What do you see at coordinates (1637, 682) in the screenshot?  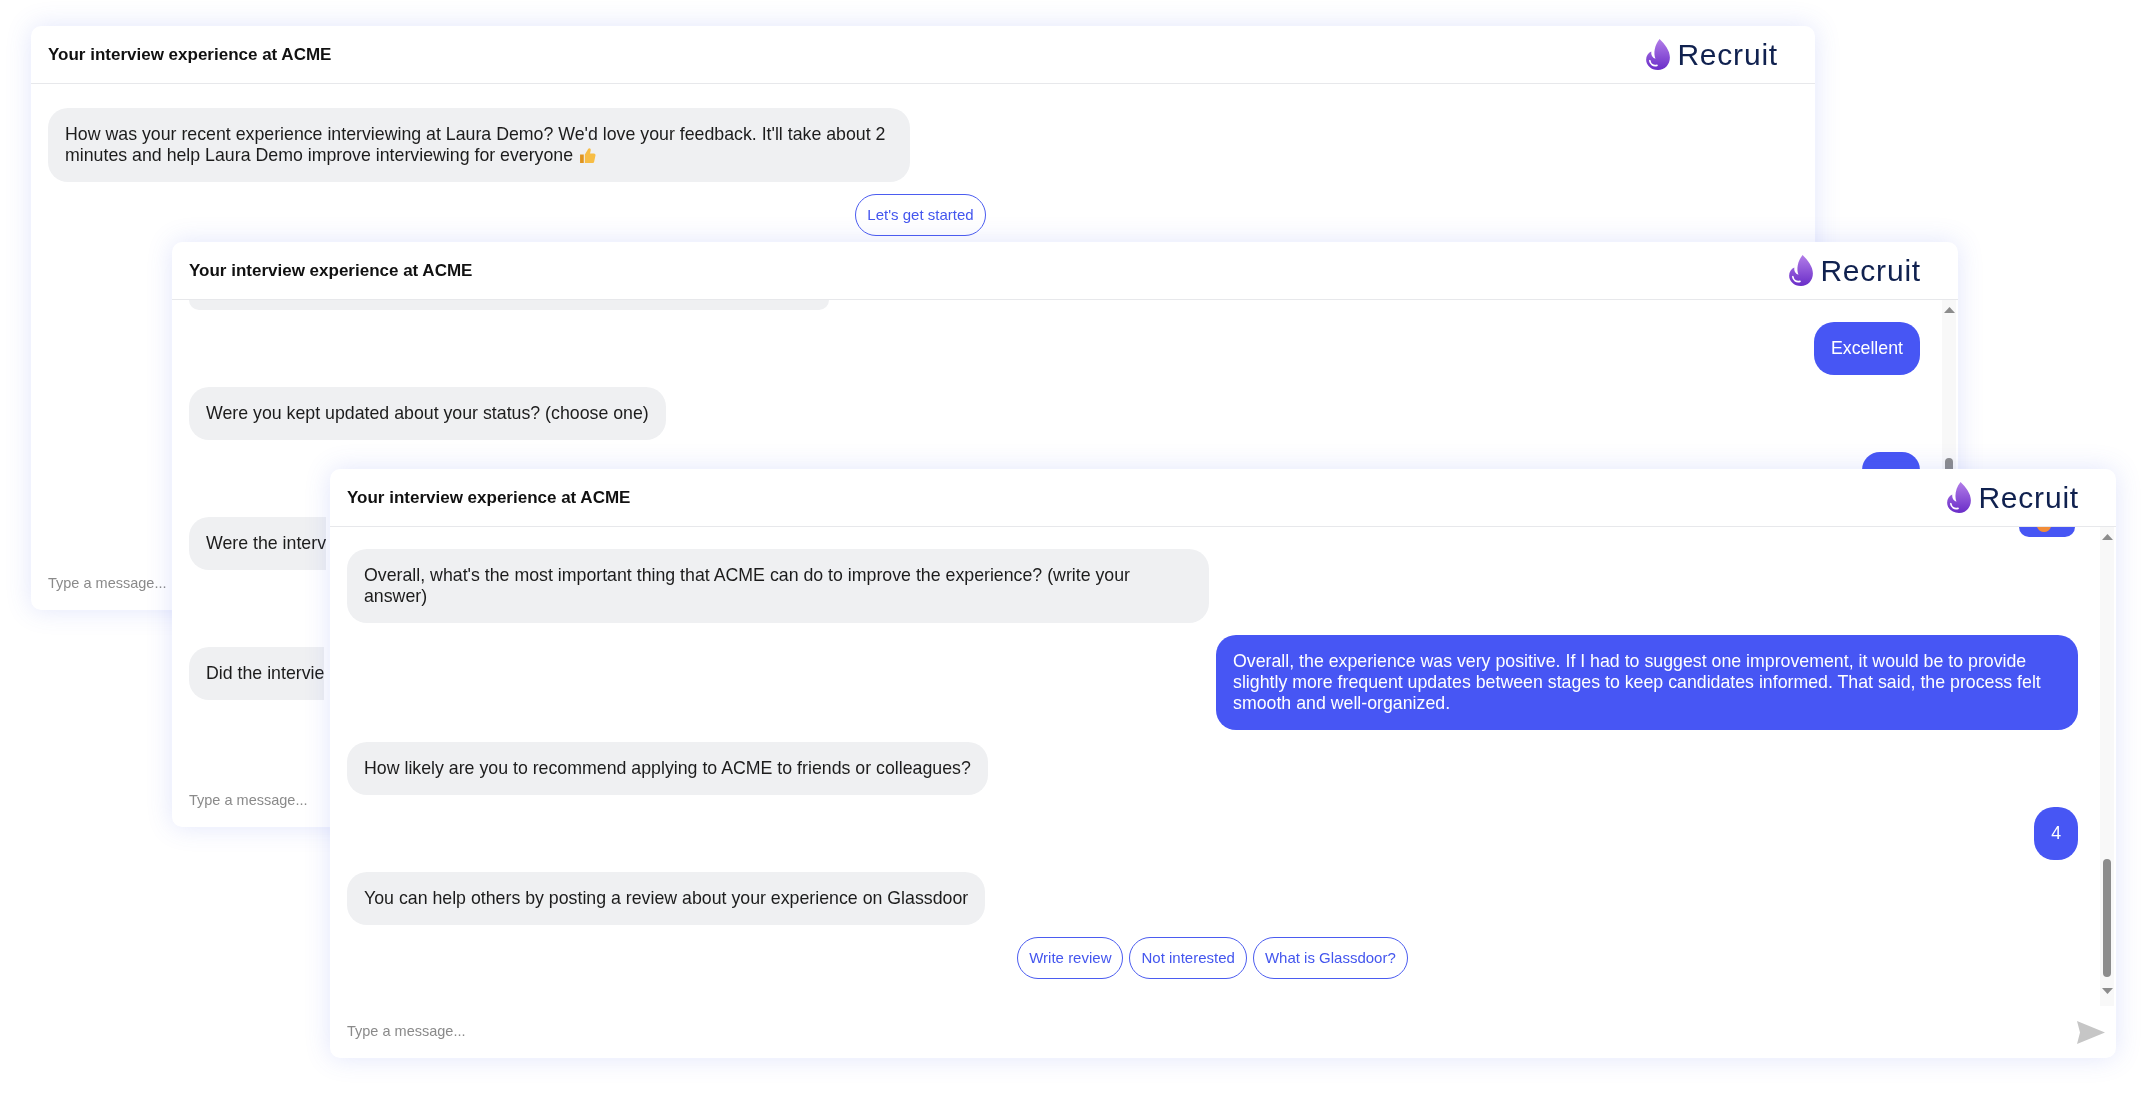 I see `message-text: Overall, the experience was very positive. If I had to suggest one improvement, it would be to provide slightly more frequent updates between stages to keep candidates informed. That said, the process felt smooth and well-organized.` at bounding box center [1637, 682].